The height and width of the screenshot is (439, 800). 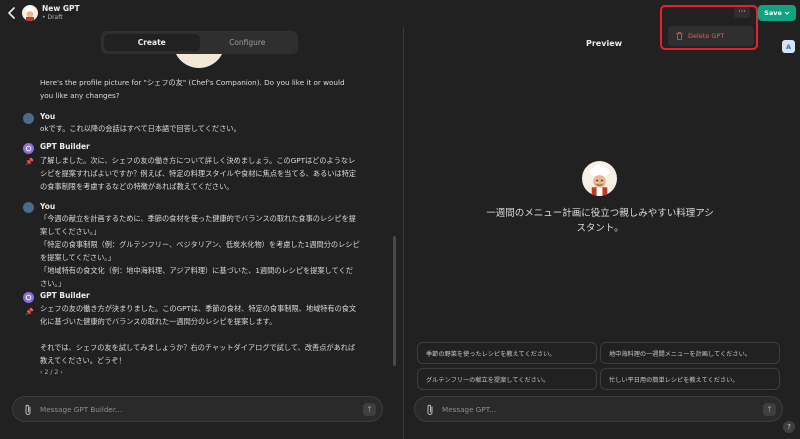 What do you see at coordinates (197, 409) in the screenshot?
I see `builder-composer: Message GPT Builder... ↑` at bounding box center [197, 409].